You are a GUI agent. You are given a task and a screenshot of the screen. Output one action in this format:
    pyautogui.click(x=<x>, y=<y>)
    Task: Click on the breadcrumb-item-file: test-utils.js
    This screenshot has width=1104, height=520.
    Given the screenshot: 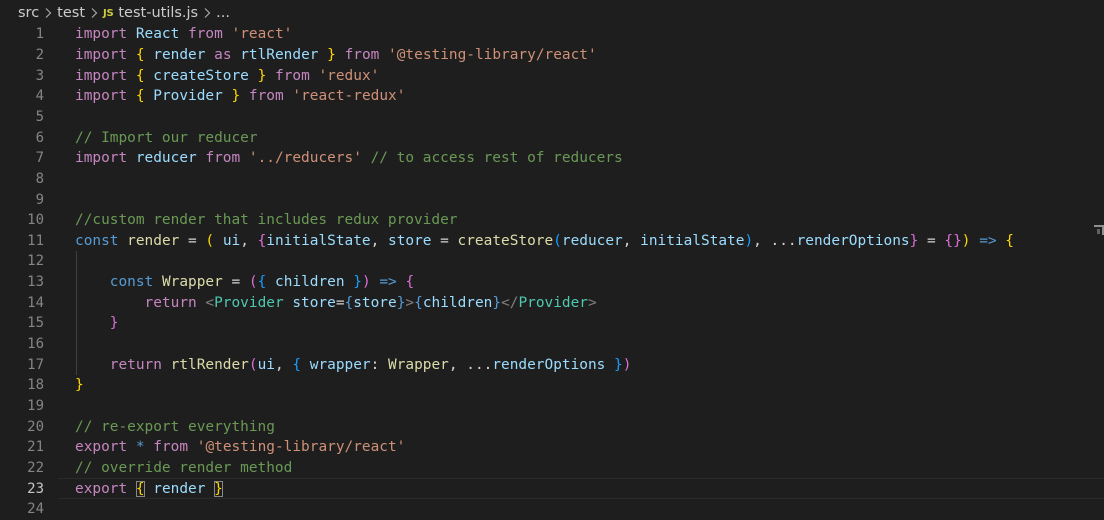 What is the action you would take?
    pyautogui.click(x=158, y=13)
    